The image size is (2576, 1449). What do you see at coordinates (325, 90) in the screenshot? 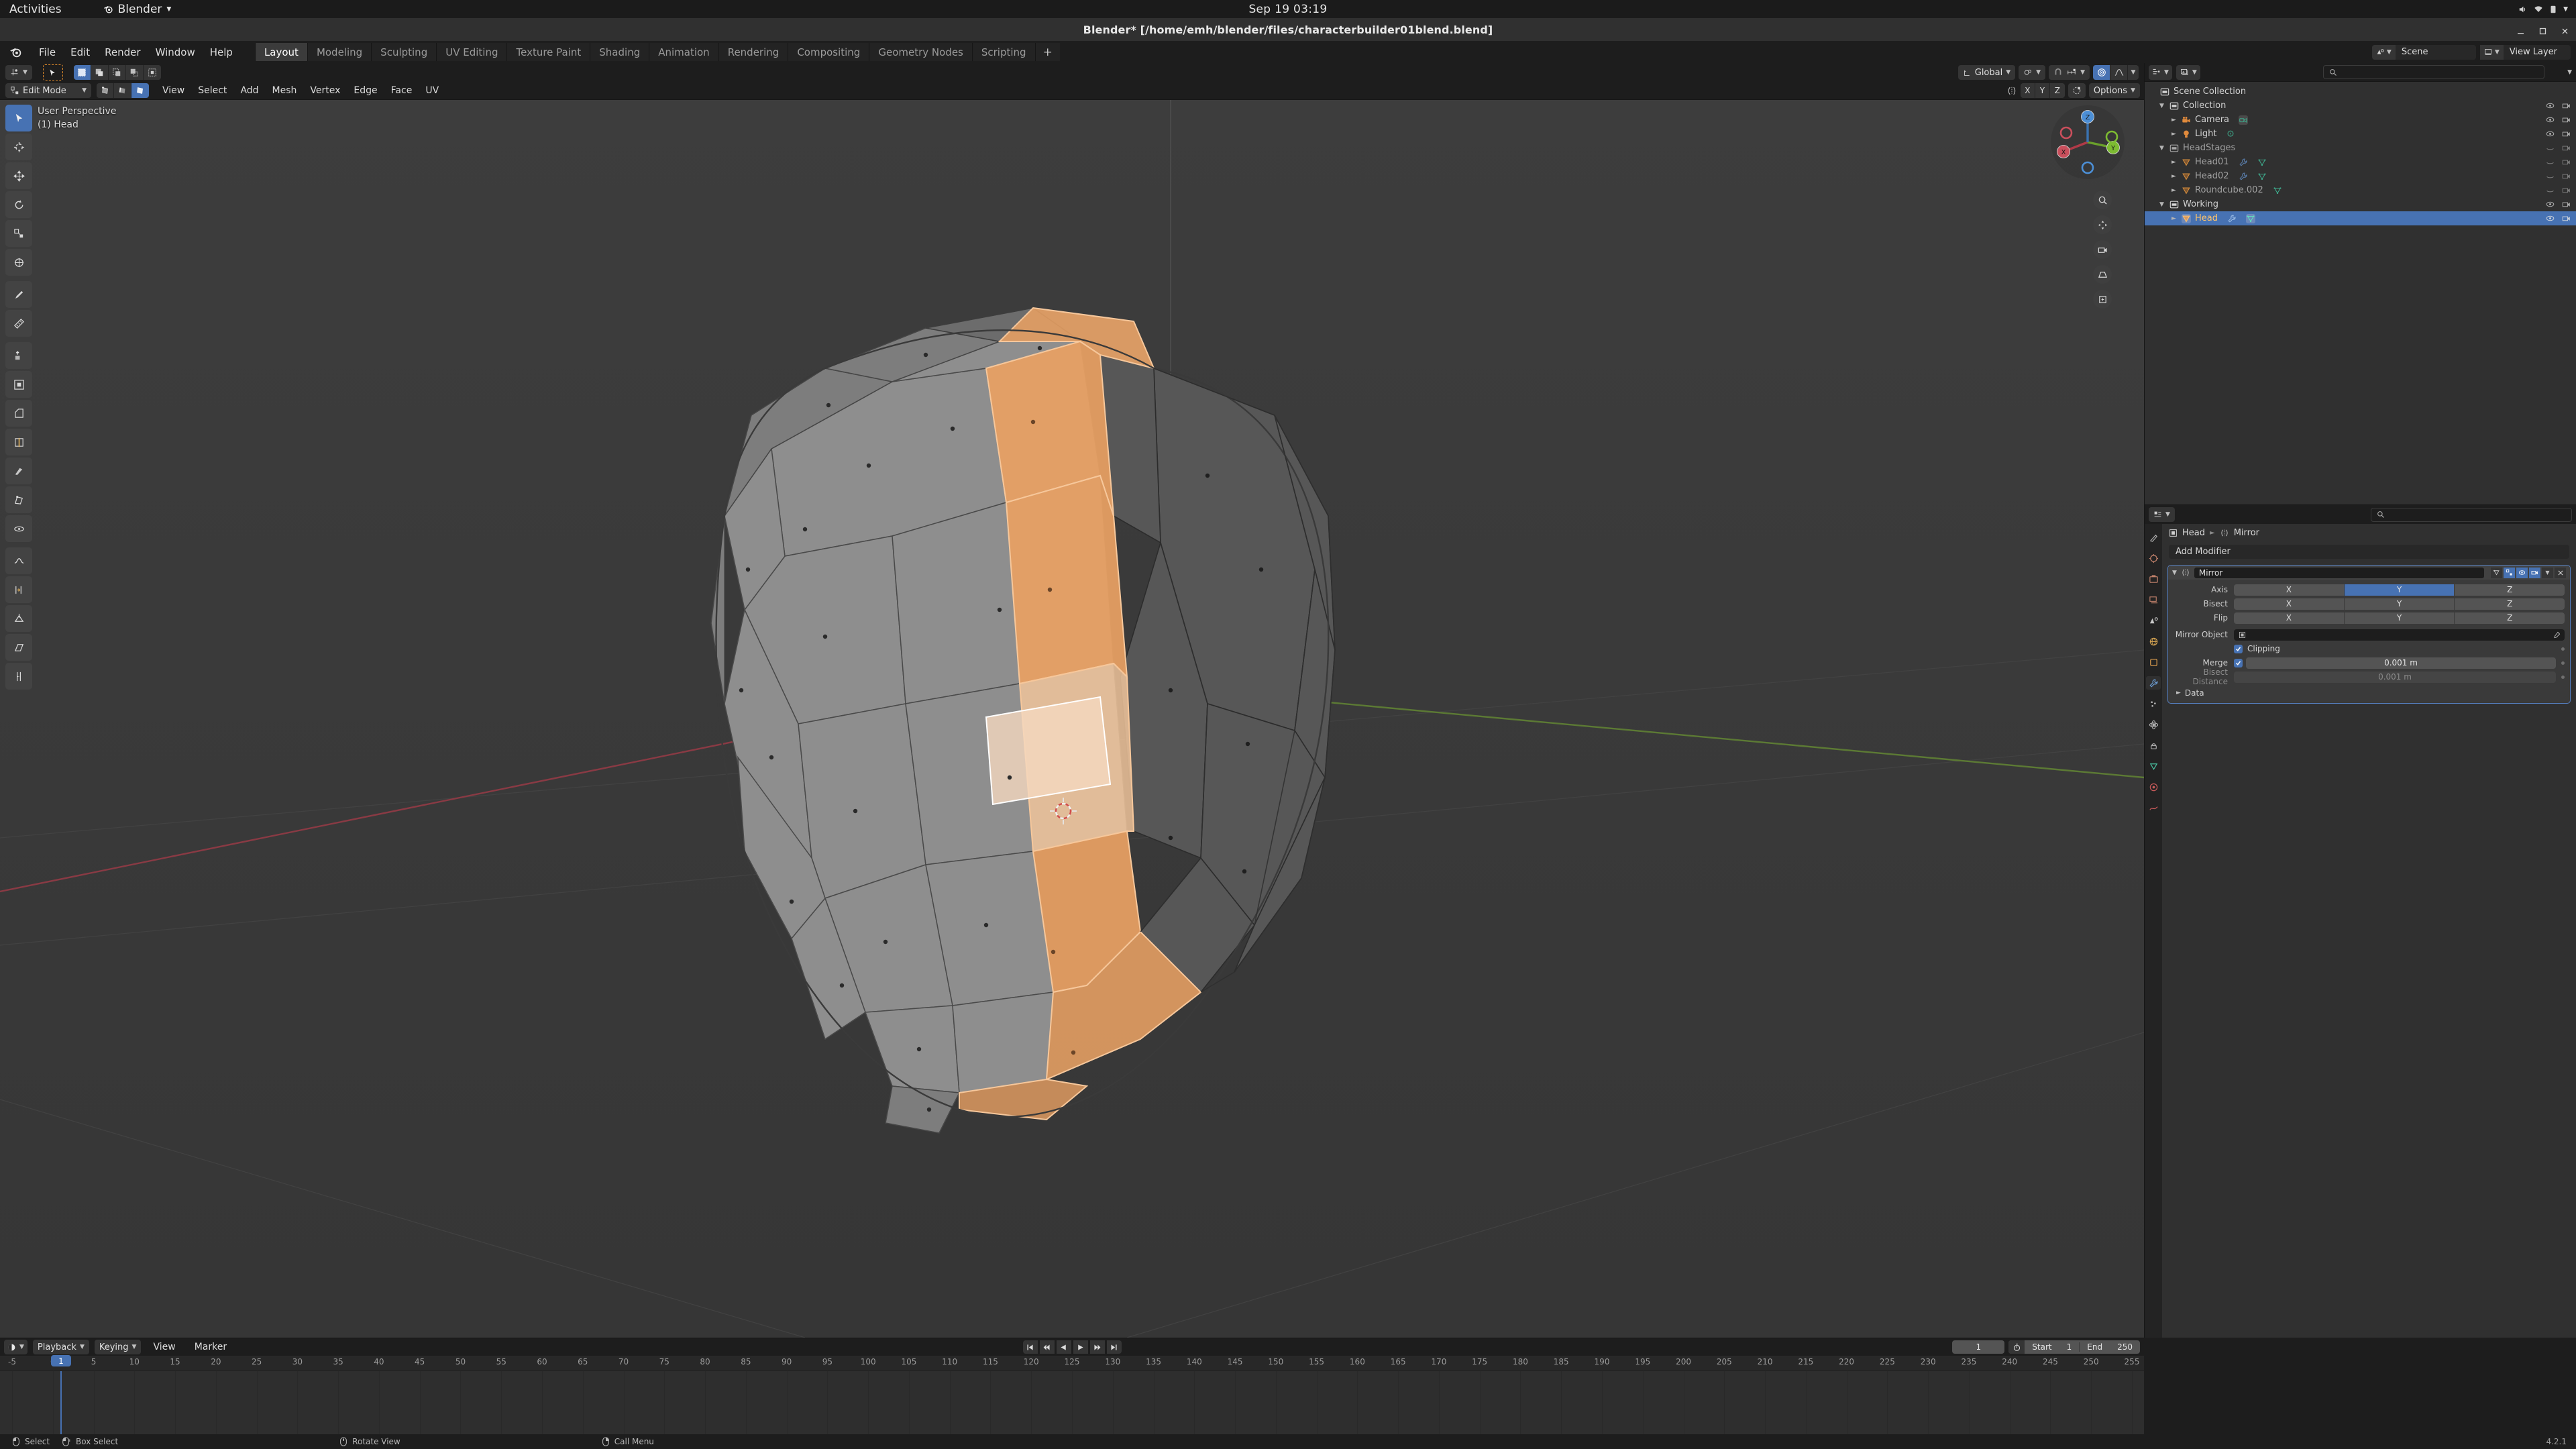
I see `viewport-menu-vertex: Vertex` at bounding box center [325, 90].